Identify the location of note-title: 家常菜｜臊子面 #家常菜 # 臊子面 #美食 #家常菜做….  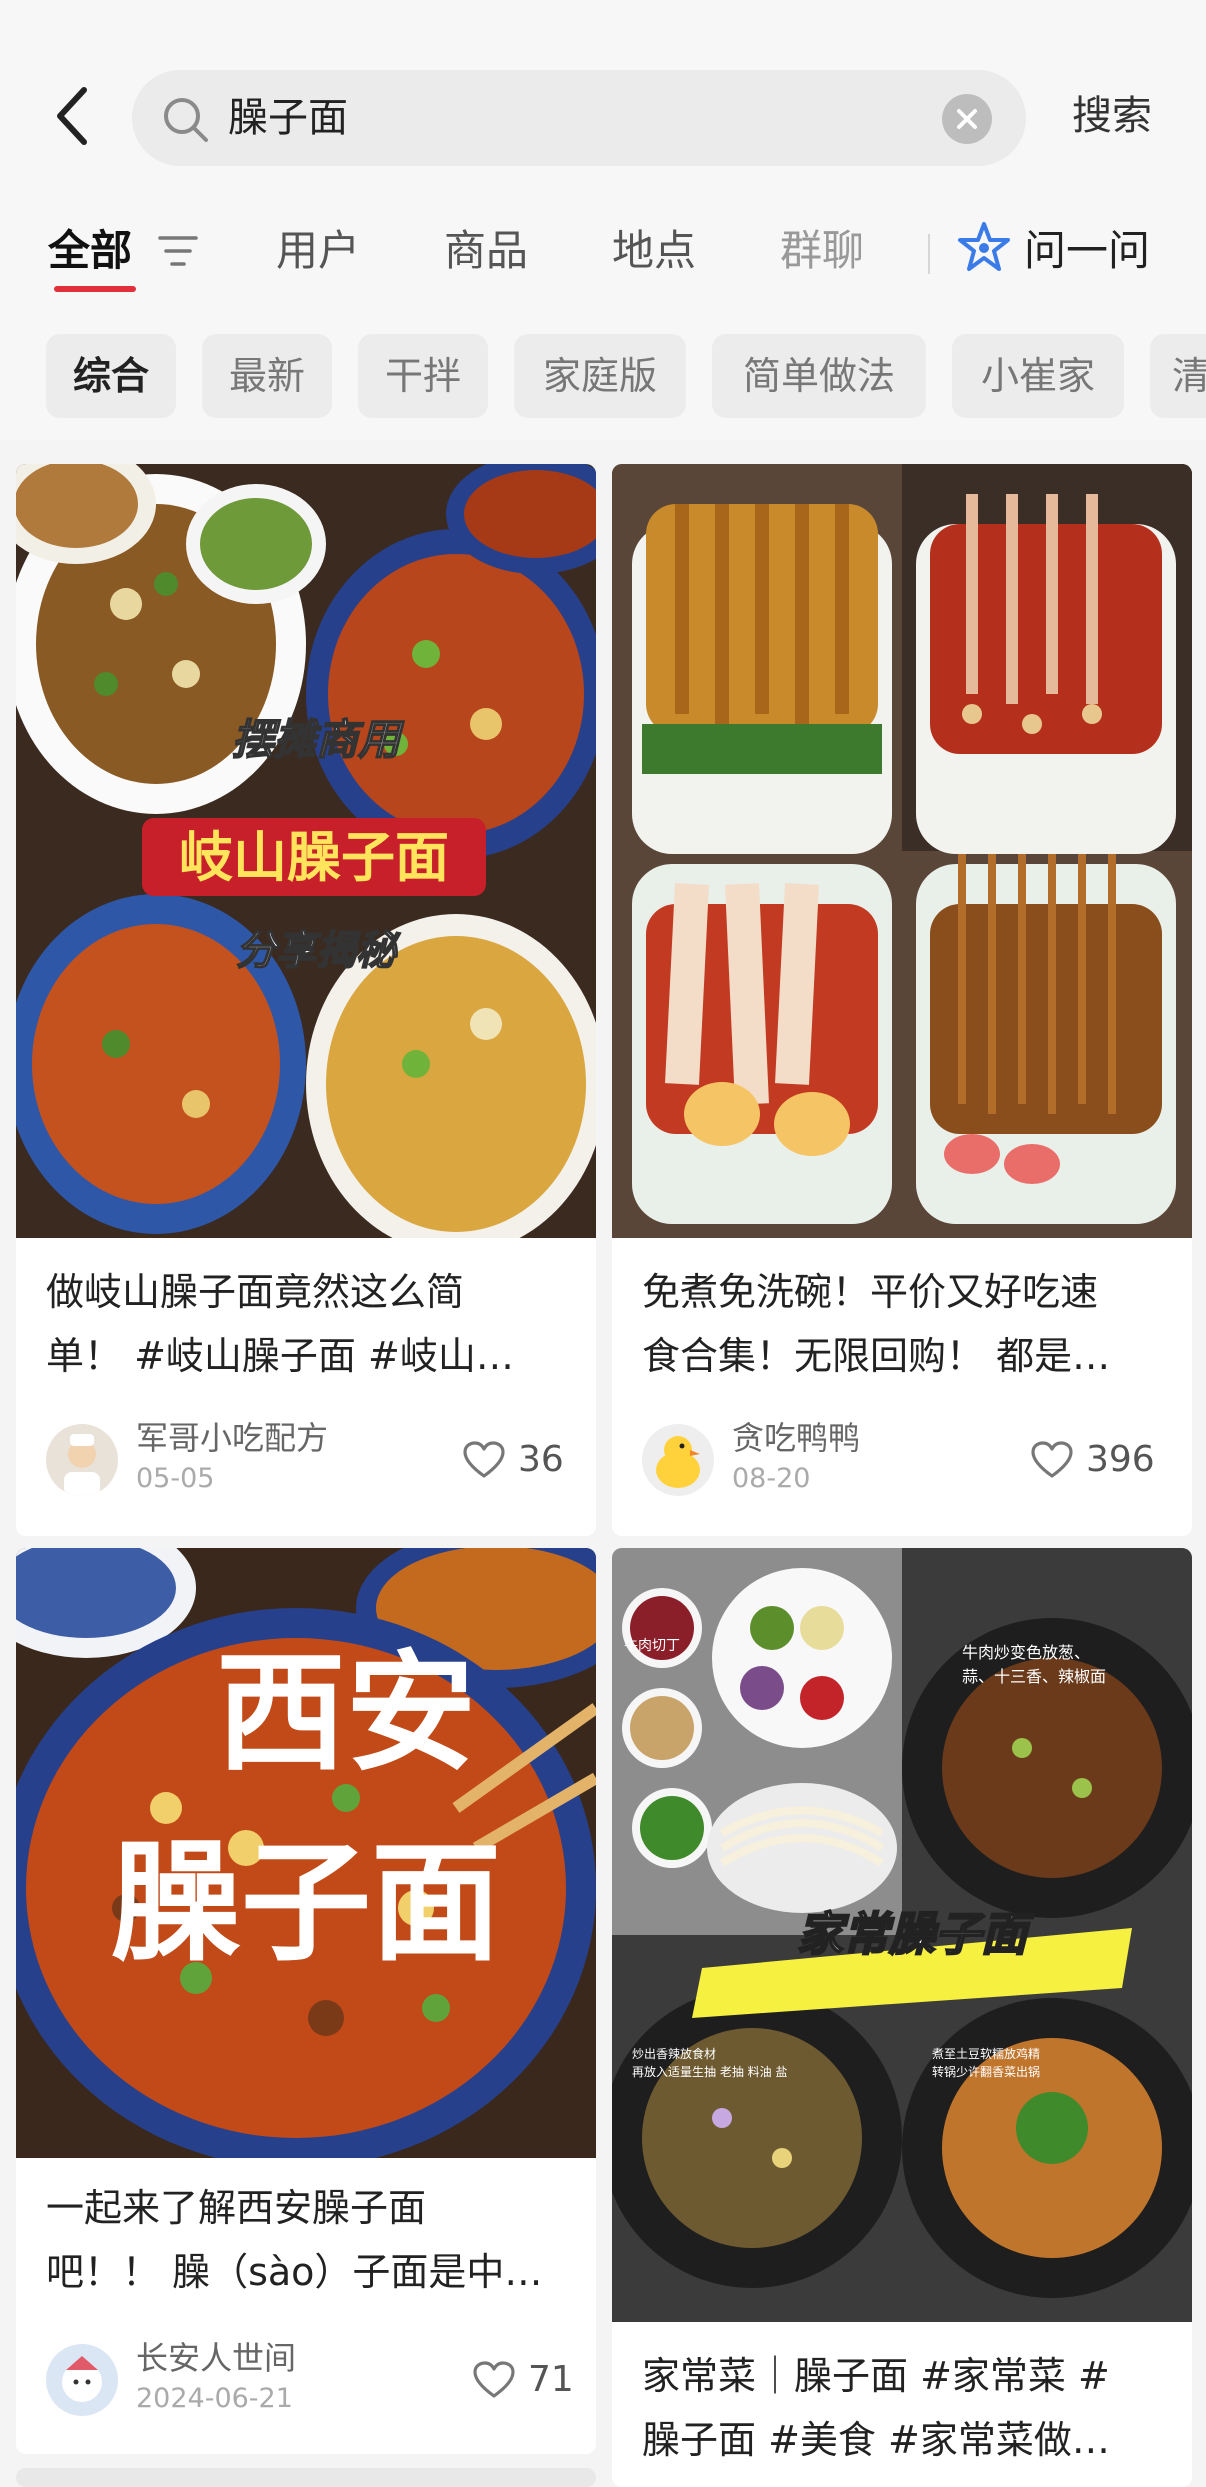
(904, 2408).